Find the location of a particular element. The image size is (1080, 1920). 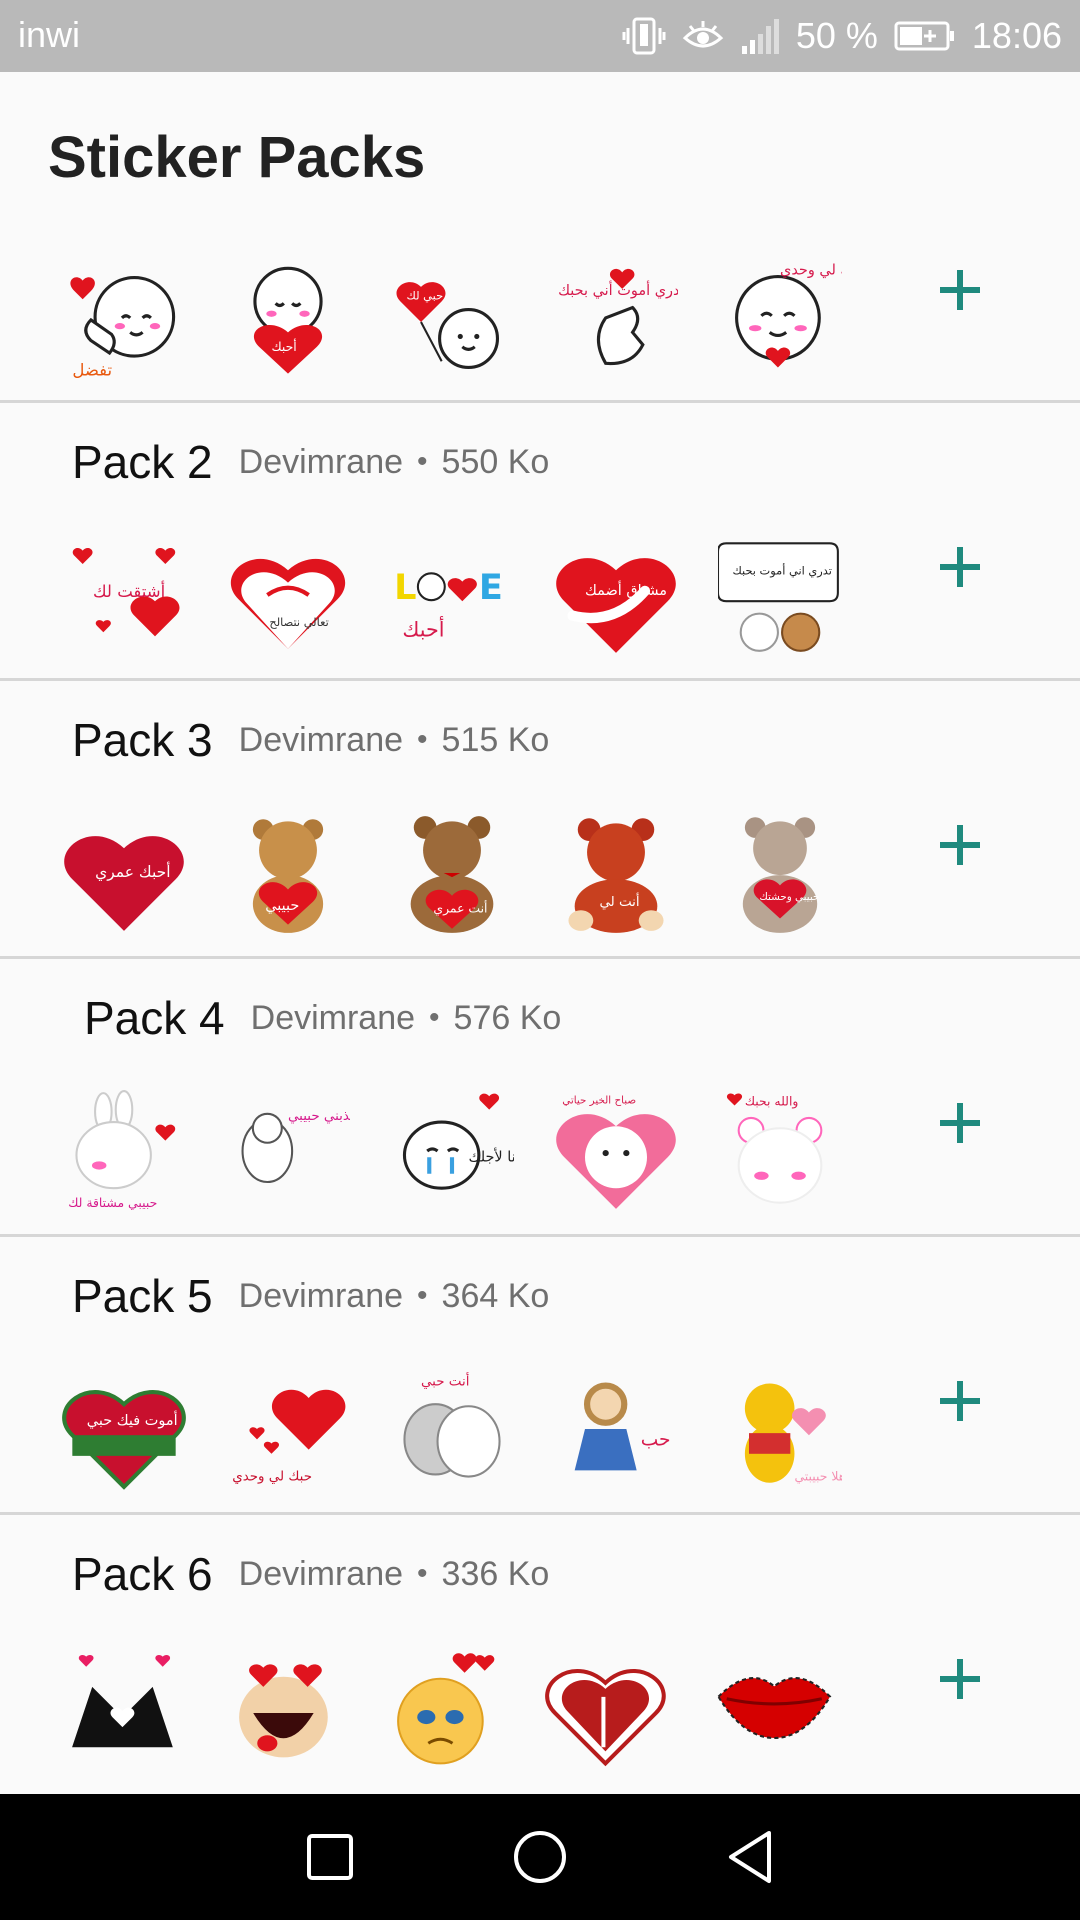

holding-heart-sticker: أحبك is located at coordinates (288, 320).